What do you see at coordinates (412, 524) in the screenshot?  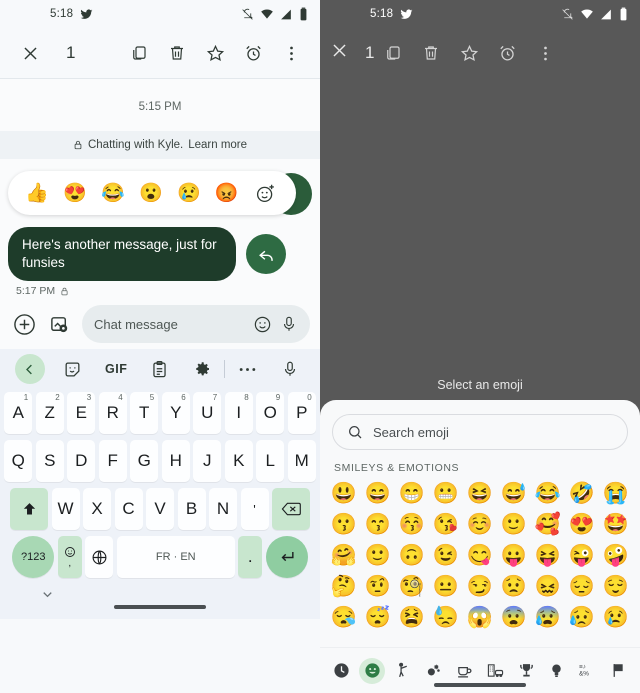 I see `emoji-cell: 😚` at bounding box center [412, 524].